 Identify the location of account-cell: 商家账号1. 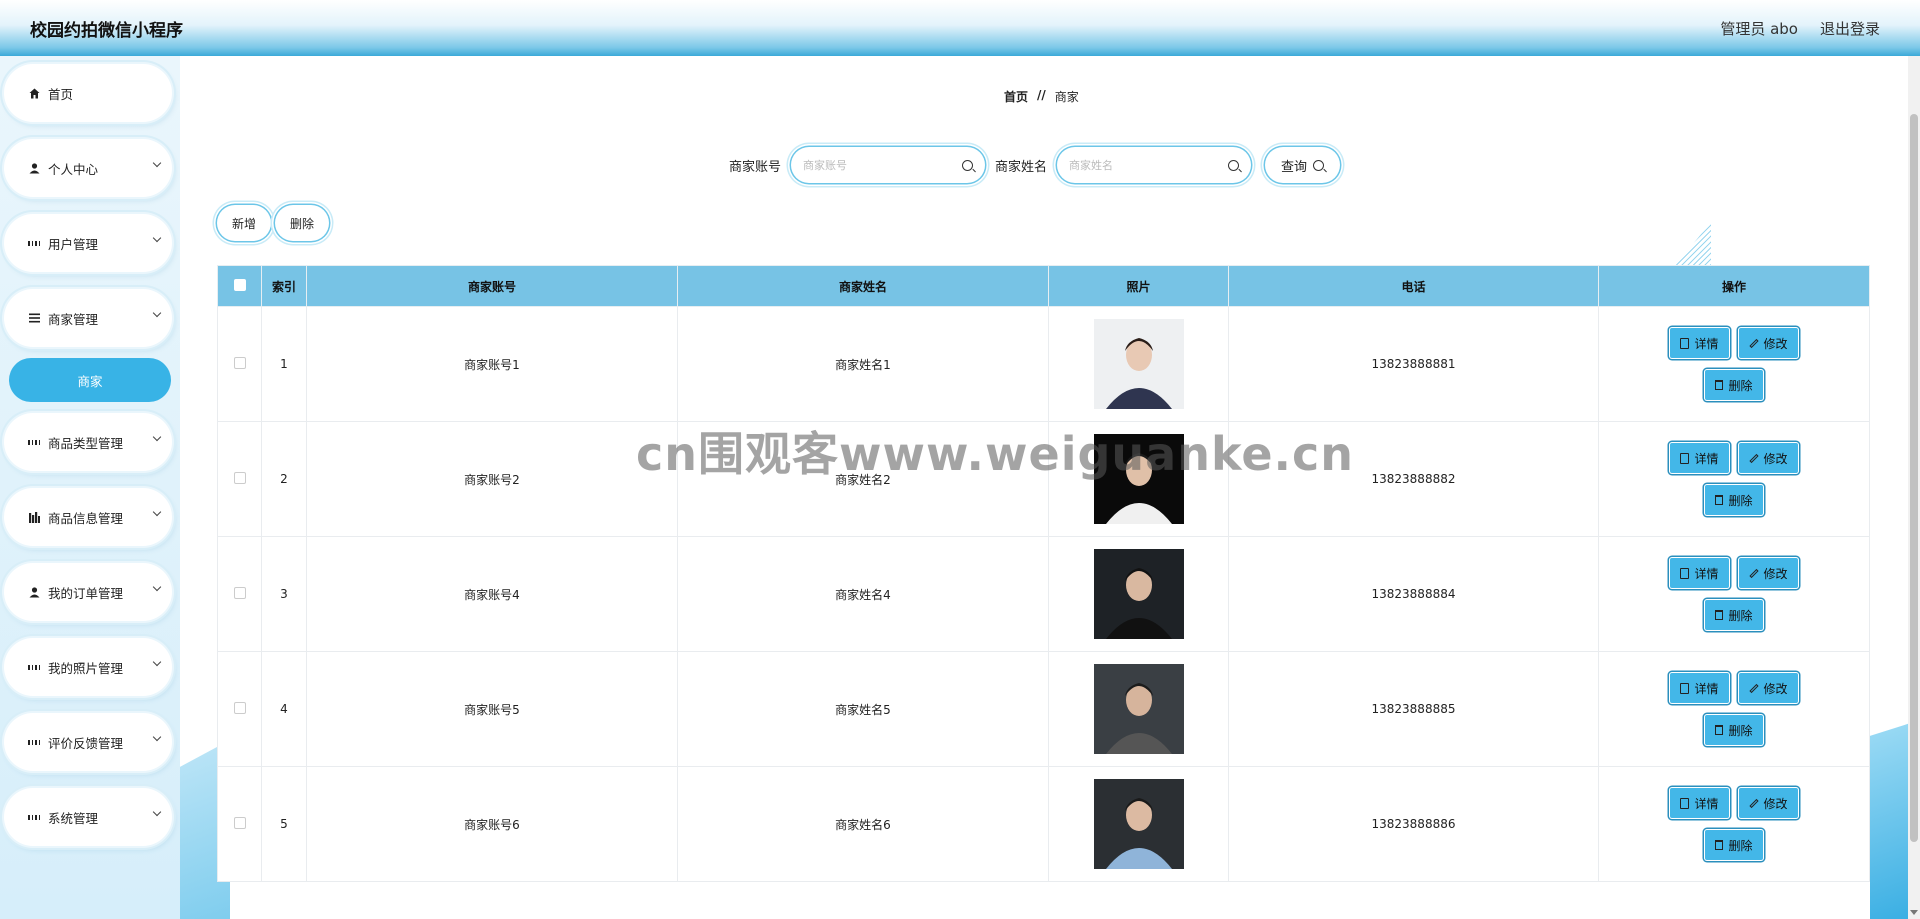
(492, 364).